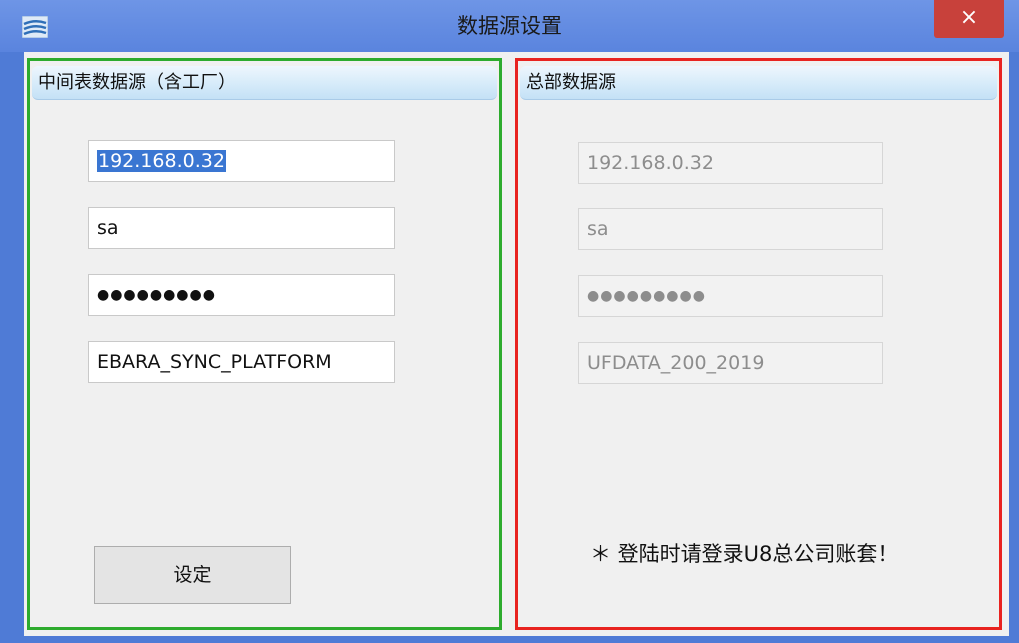 This screenshot has width=1019, height=643. Describe the element at coordinates (758, 83) in the screenshot. I see `panel-header: 总部数据源` at that location.